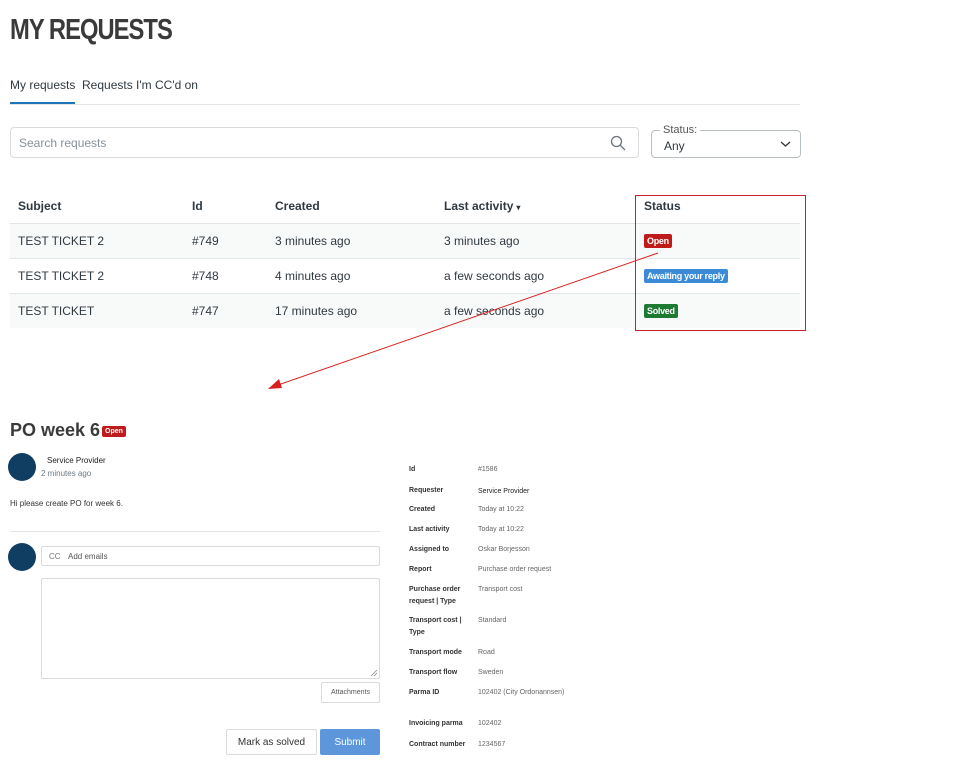  Describe the element at coordinates (197, 206) in the screenshot. I see `column-header-id: Id` at that location.